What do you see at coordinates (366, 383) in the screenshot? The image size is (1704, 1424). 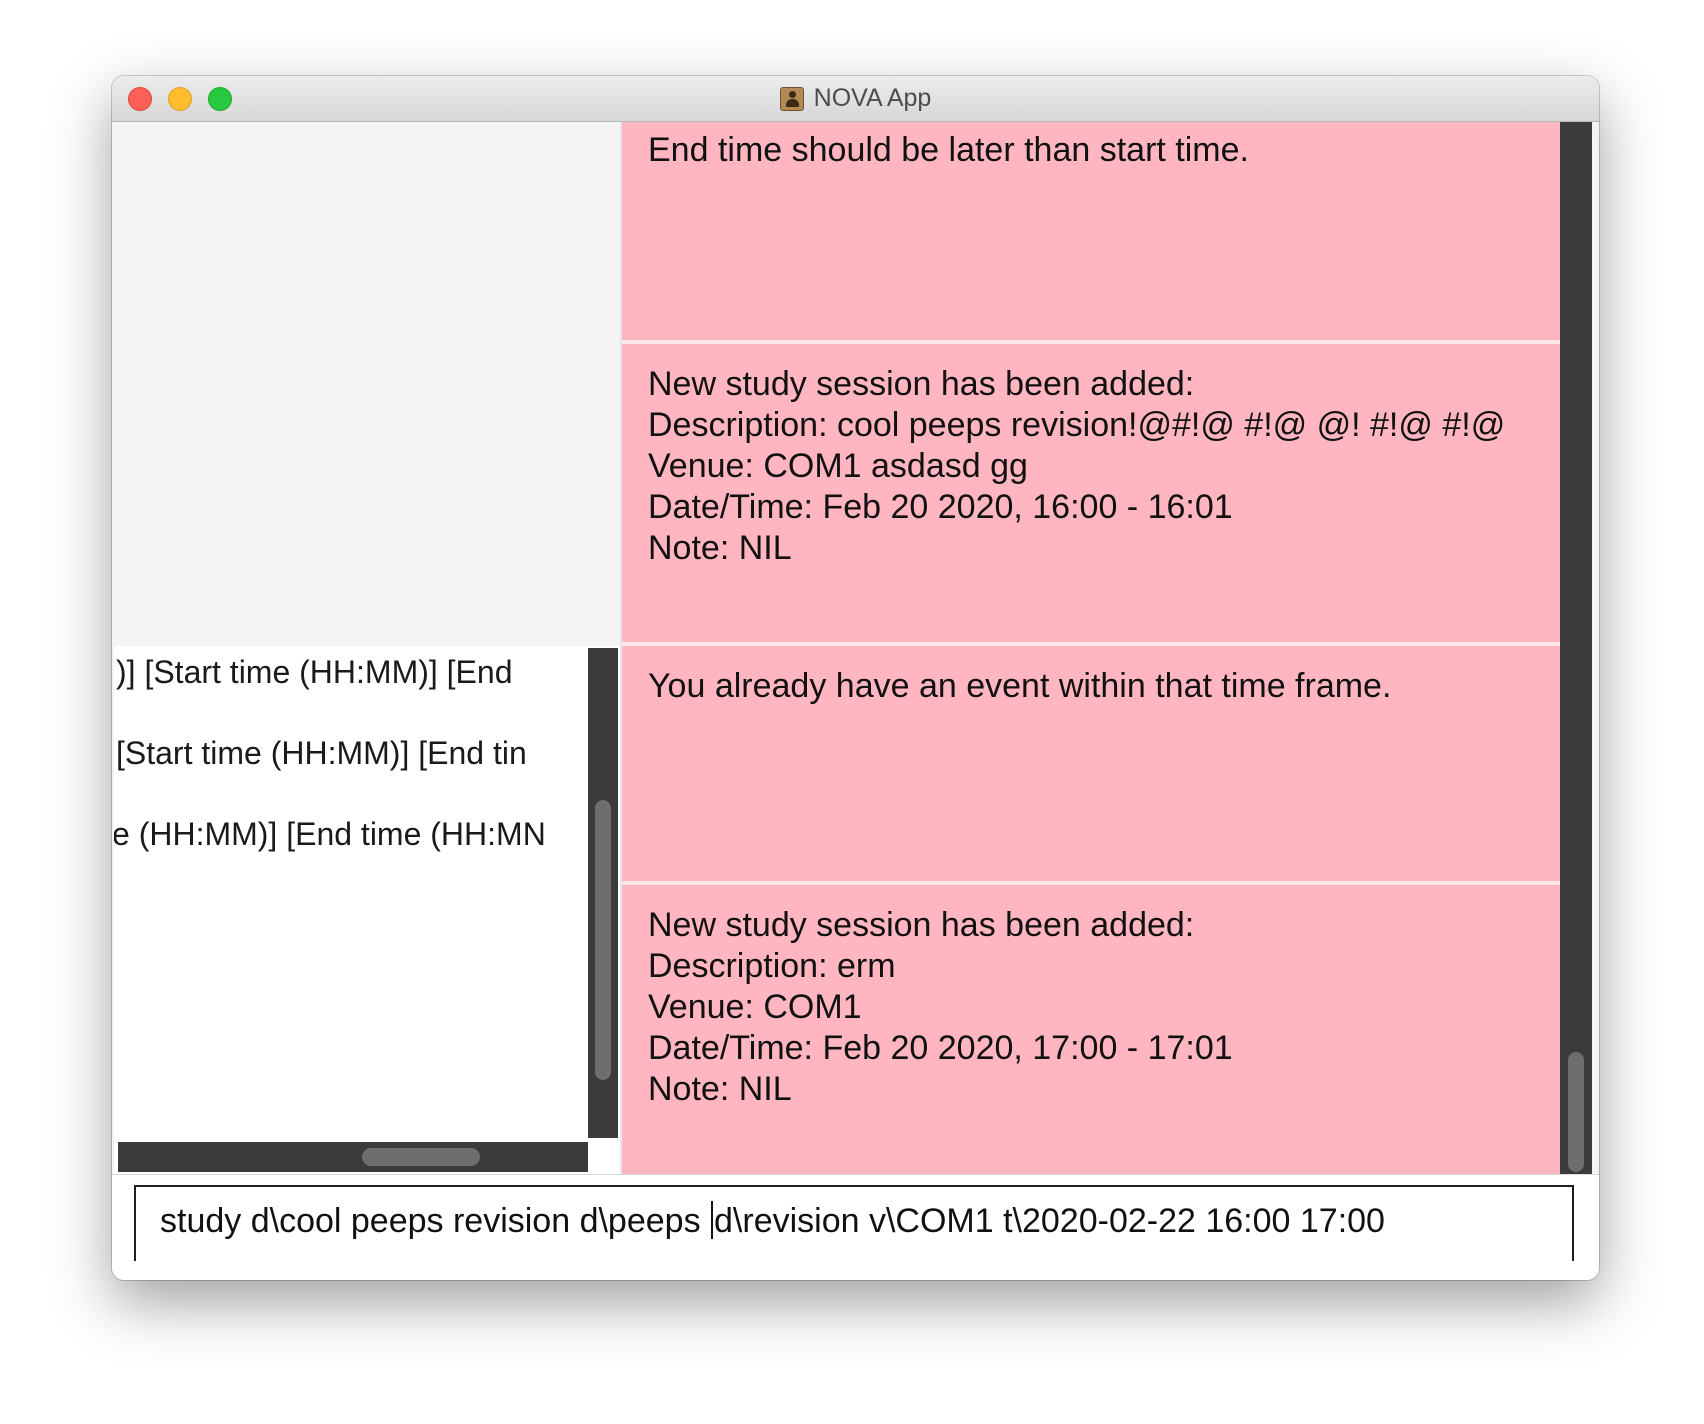 I see `blank-panel` at bounding box center [366, 383].